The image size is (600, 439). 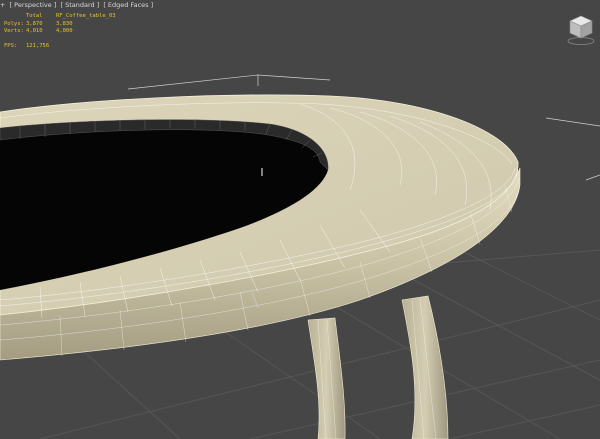 I want to click on stats-fps-label: FPS:, so click(x=11, y=45).